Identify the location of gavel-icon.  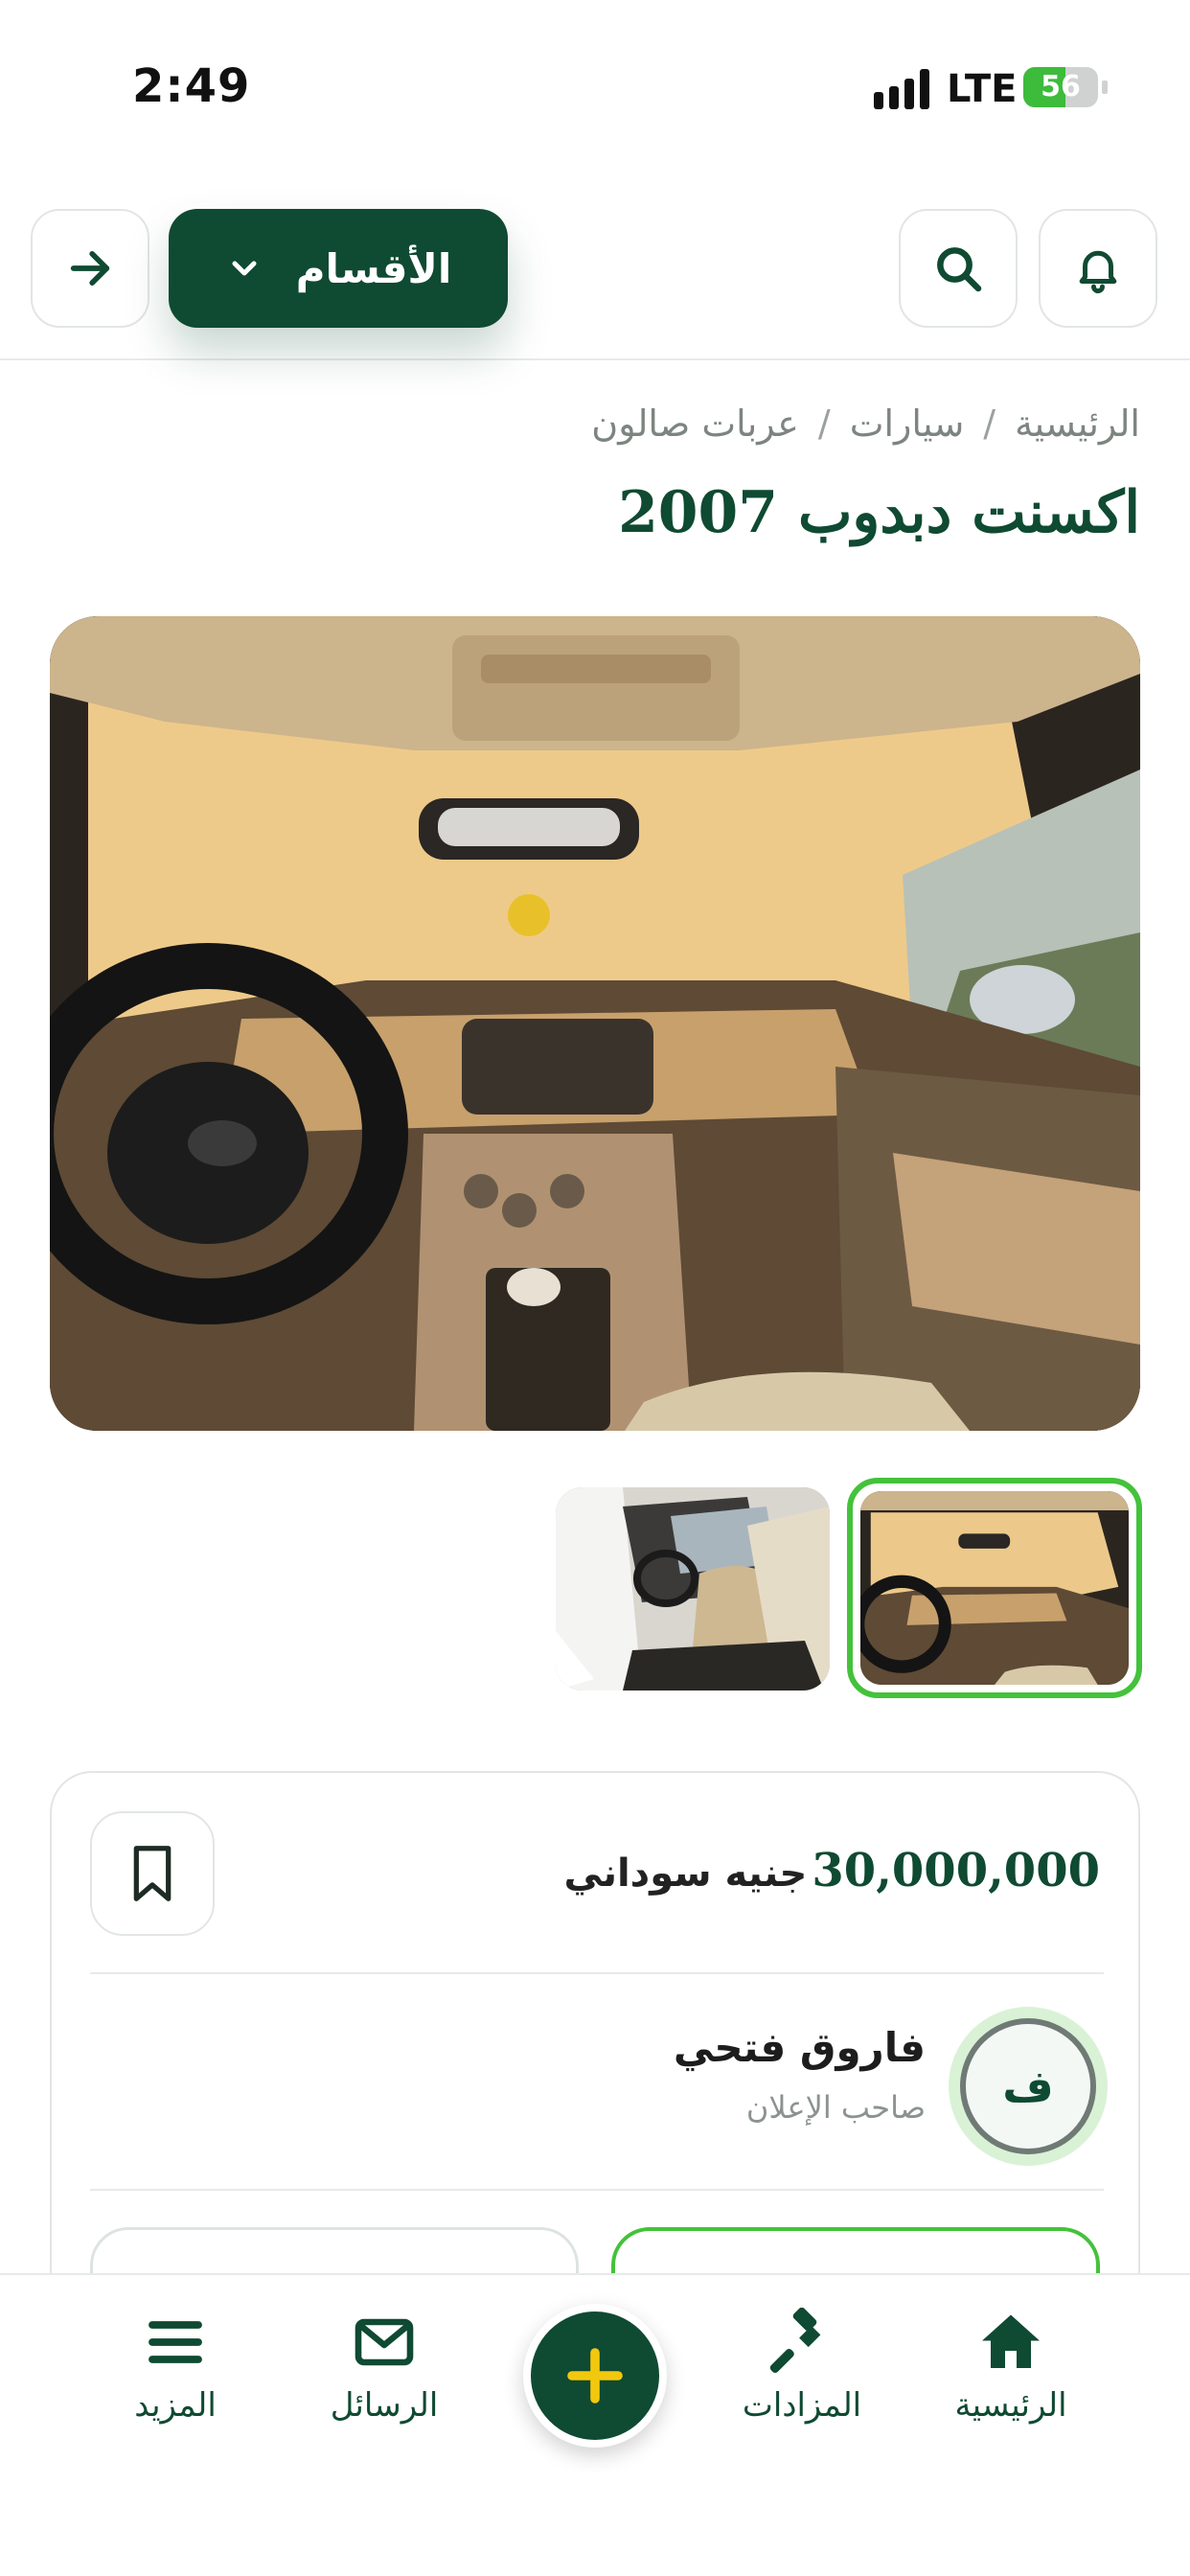
(795, 2341).